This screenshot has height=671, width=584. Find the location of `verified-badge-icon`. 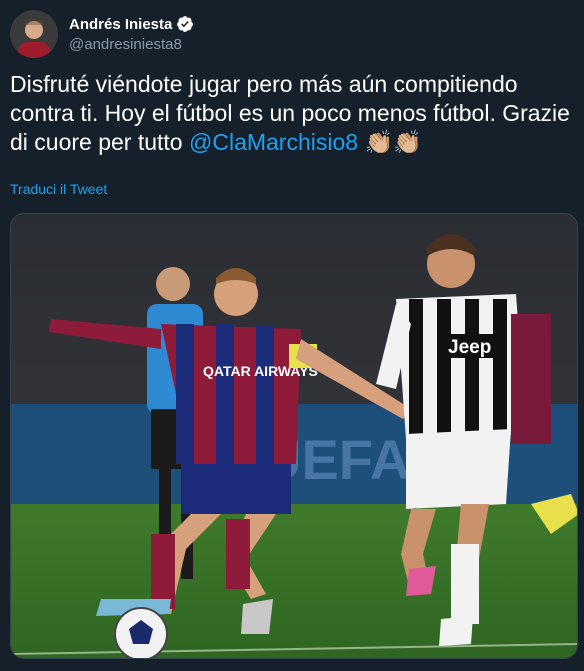

verified-badge-icon is located at coordinates (185, 24).